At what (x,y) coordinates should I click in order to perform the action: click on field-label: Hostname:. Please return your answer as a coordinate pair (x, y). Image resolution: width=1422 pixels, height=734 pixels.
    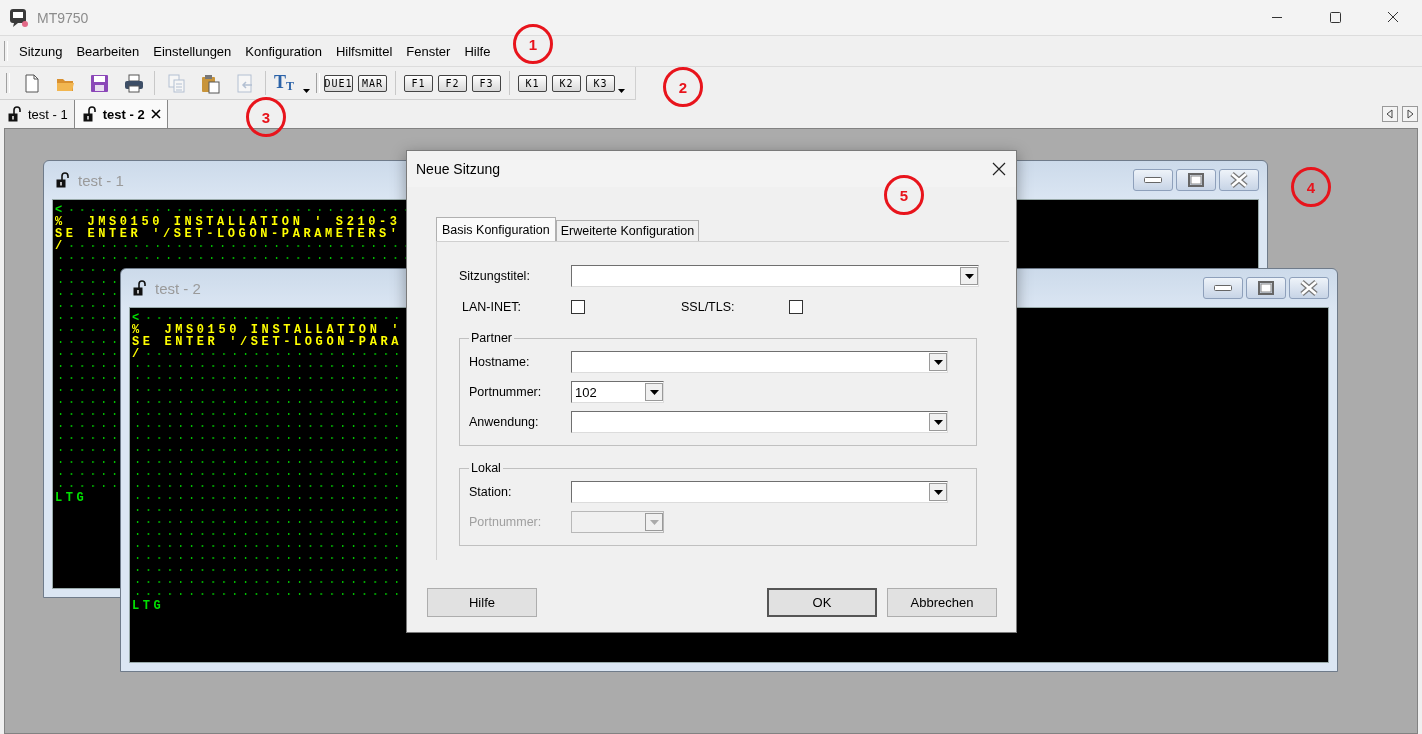
    Looking at the image, I should click on (500, 362).